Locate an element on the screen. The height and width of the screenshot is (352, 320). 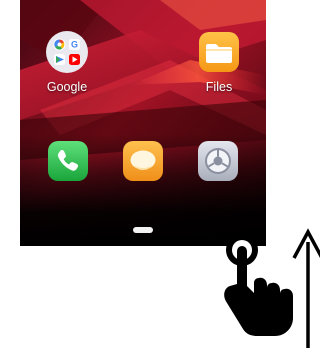
home-indicator is located at coordinates (143, 230).